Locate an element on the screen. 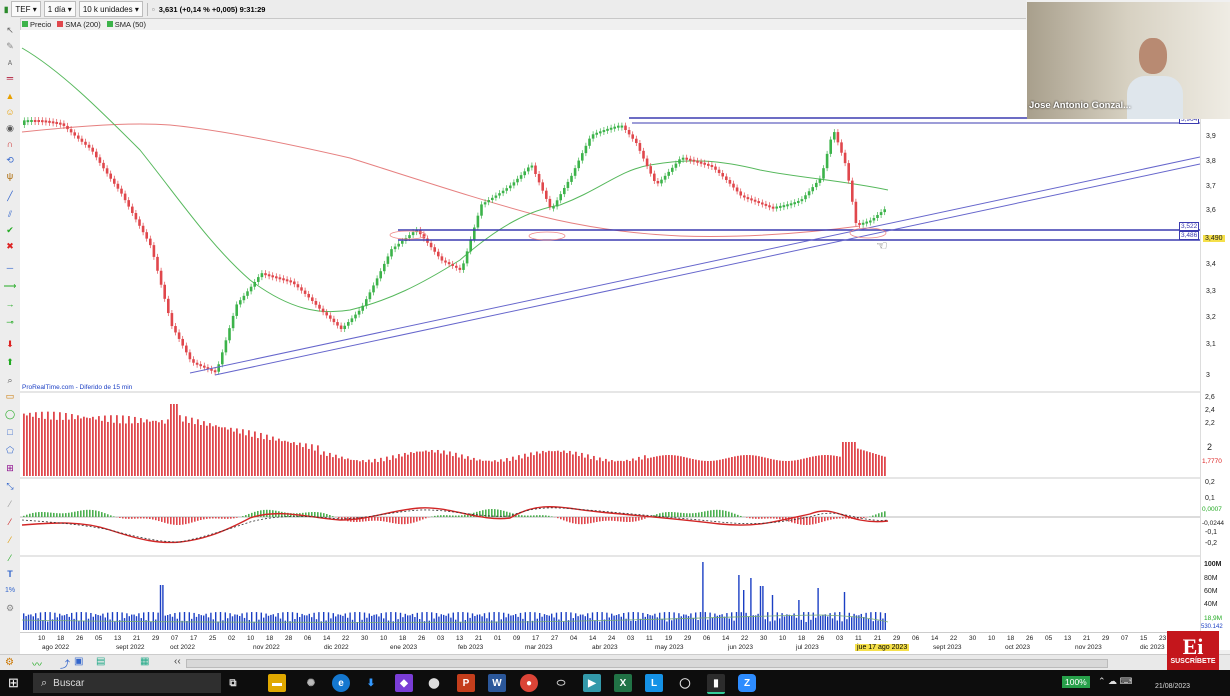  text-icon: T is located at coordinates (10, 574).